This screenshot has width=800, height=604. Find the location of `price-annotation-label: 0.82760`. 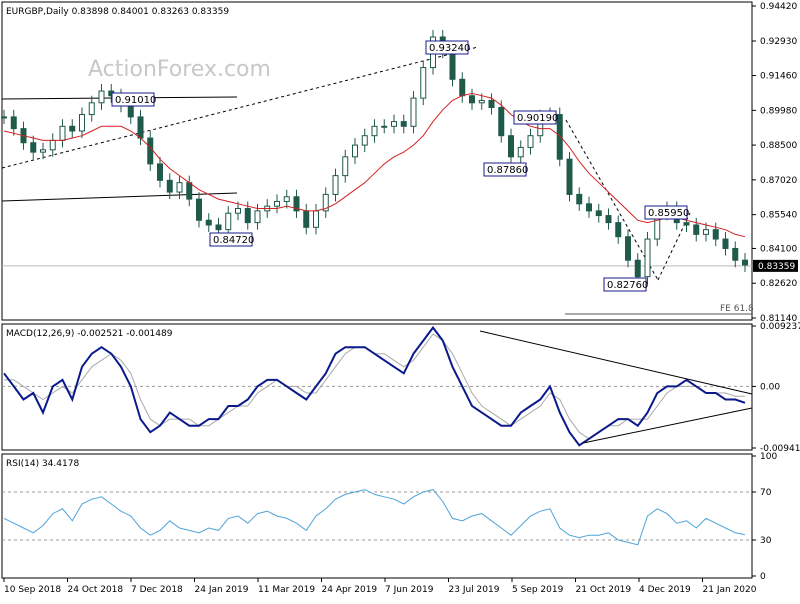

price-annotation-label: 0.82760 is located at coordinates (627, 285).